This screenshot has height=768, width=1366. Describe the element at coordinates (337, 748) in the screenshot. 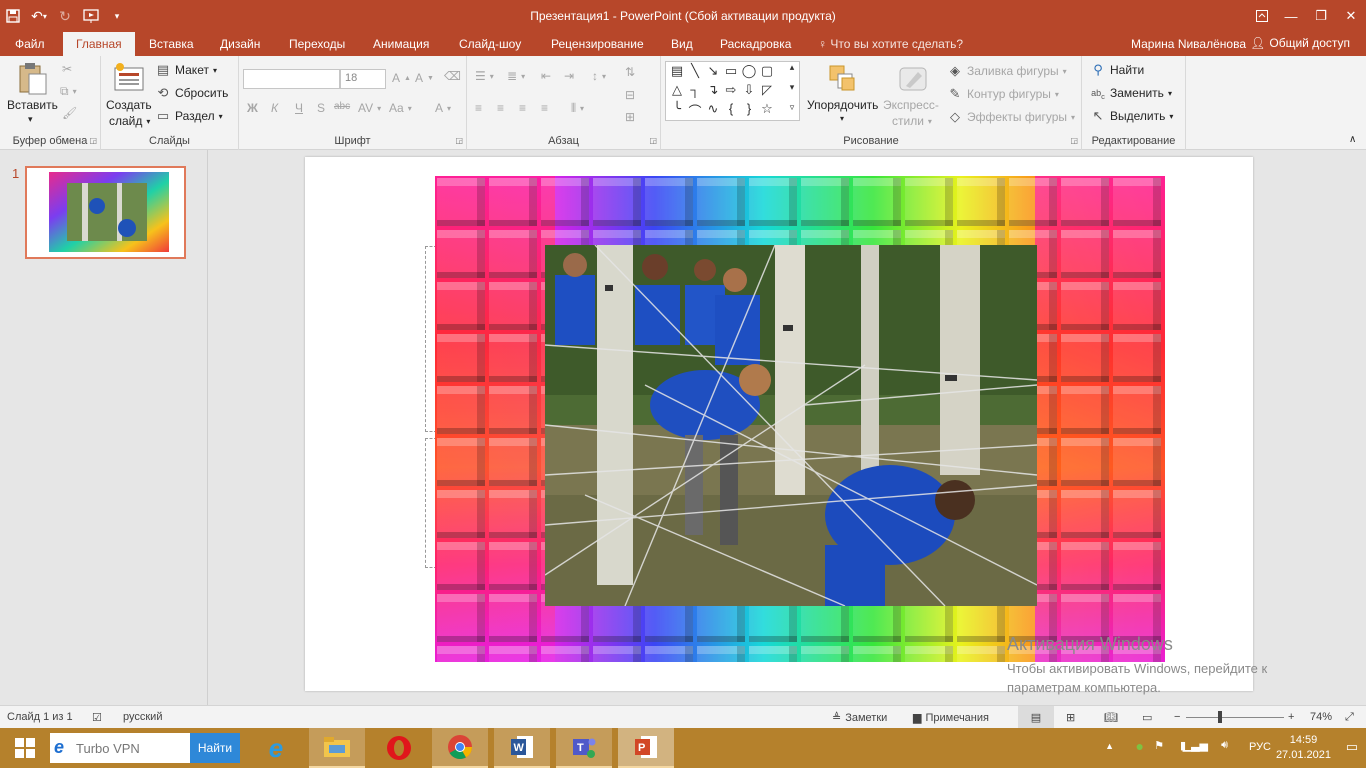

I see `file-explorer-icon` at that location.